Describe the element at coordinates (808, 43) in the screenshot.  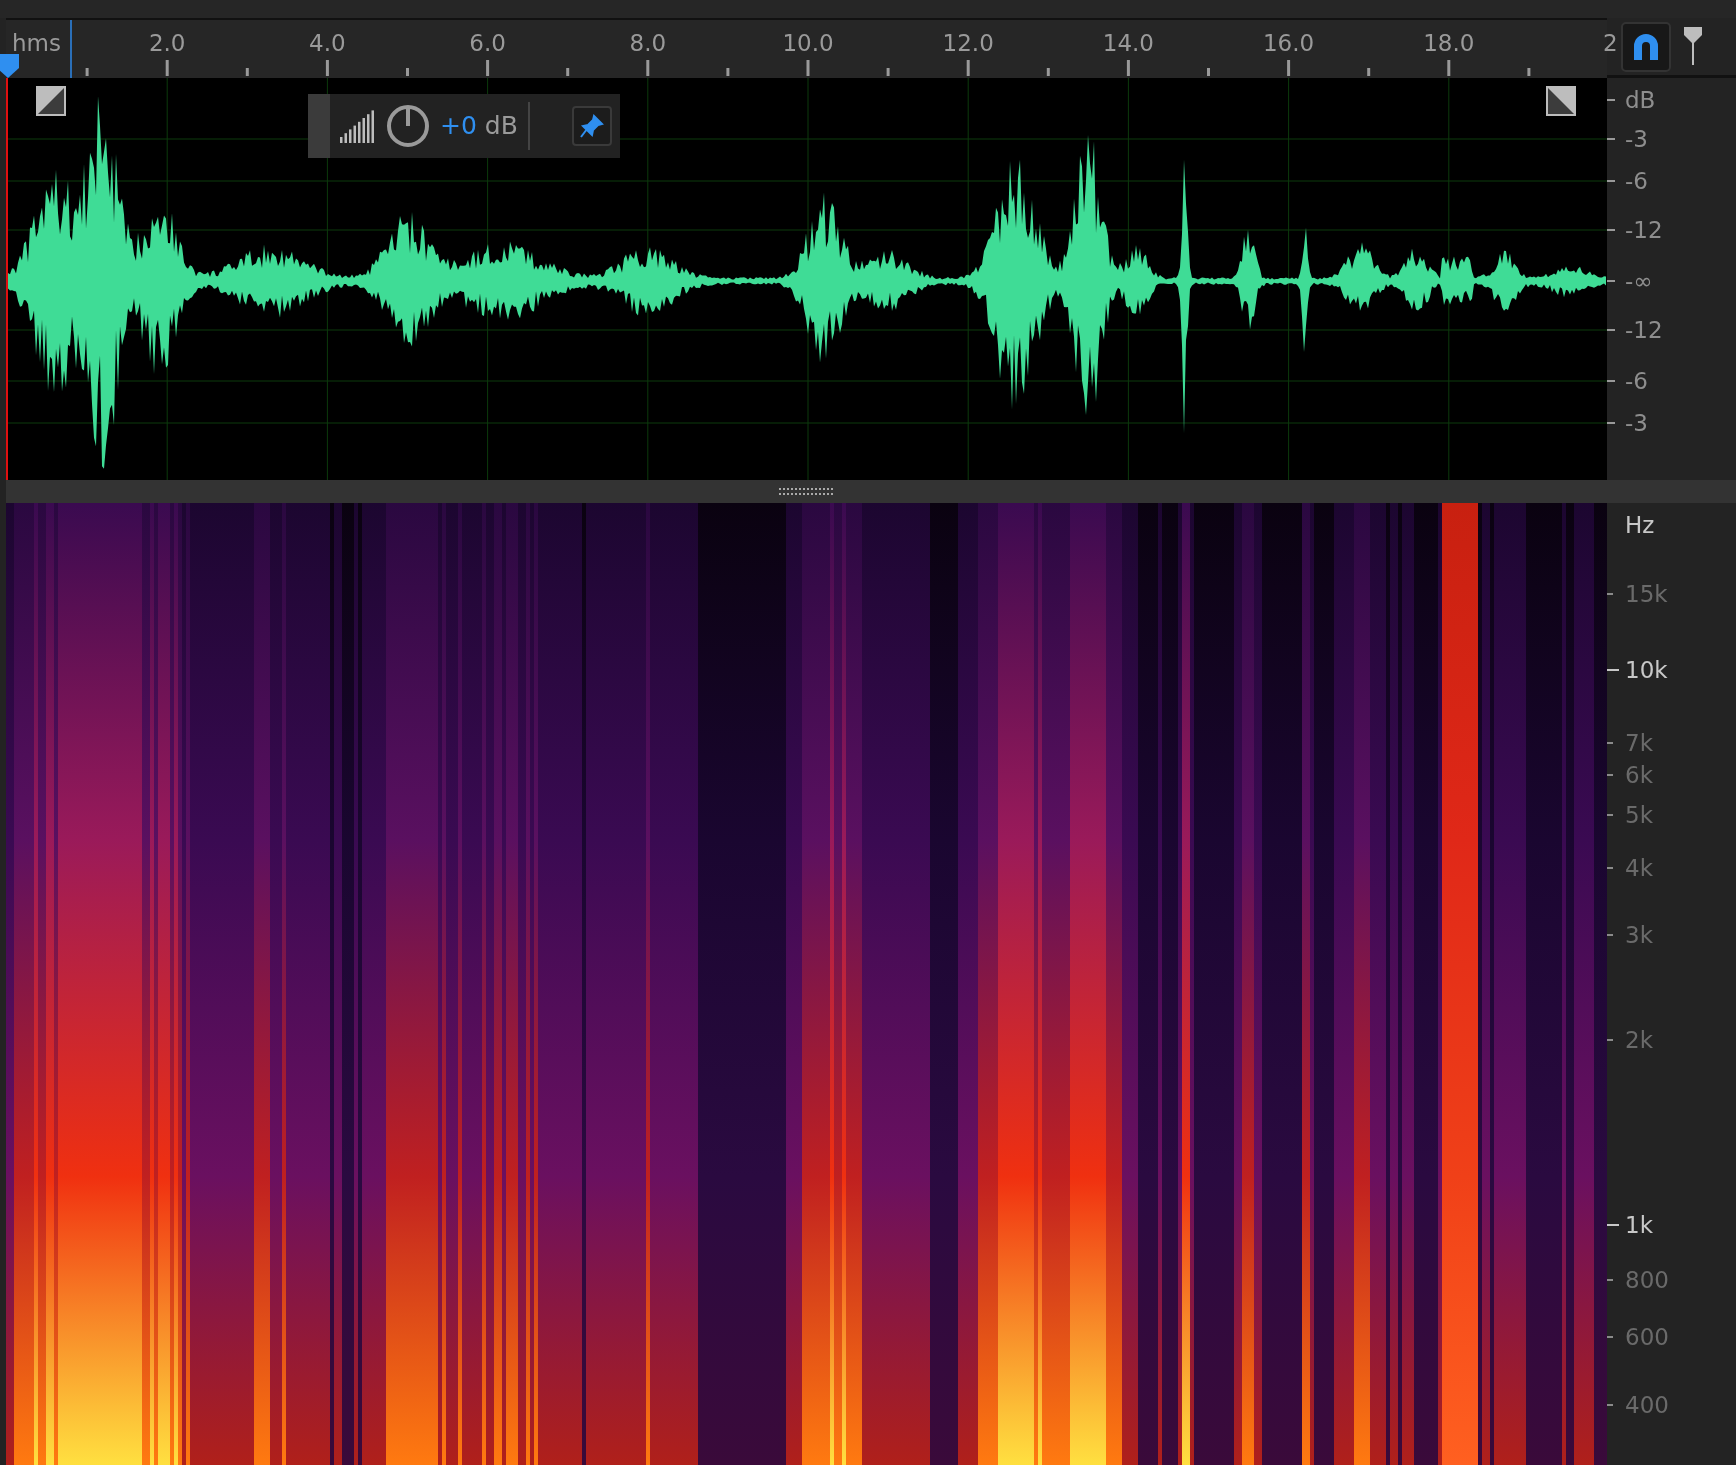
I see `time-label: 10.0` at that location.